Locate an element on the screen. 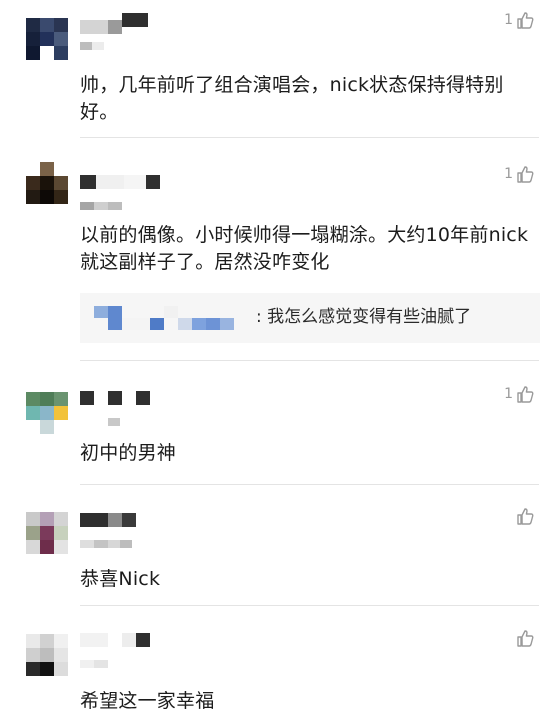 The image size is (559, 724). reply-box: : 我怎么感觉变得有些油腻了 is located at coordinates (310, 318).